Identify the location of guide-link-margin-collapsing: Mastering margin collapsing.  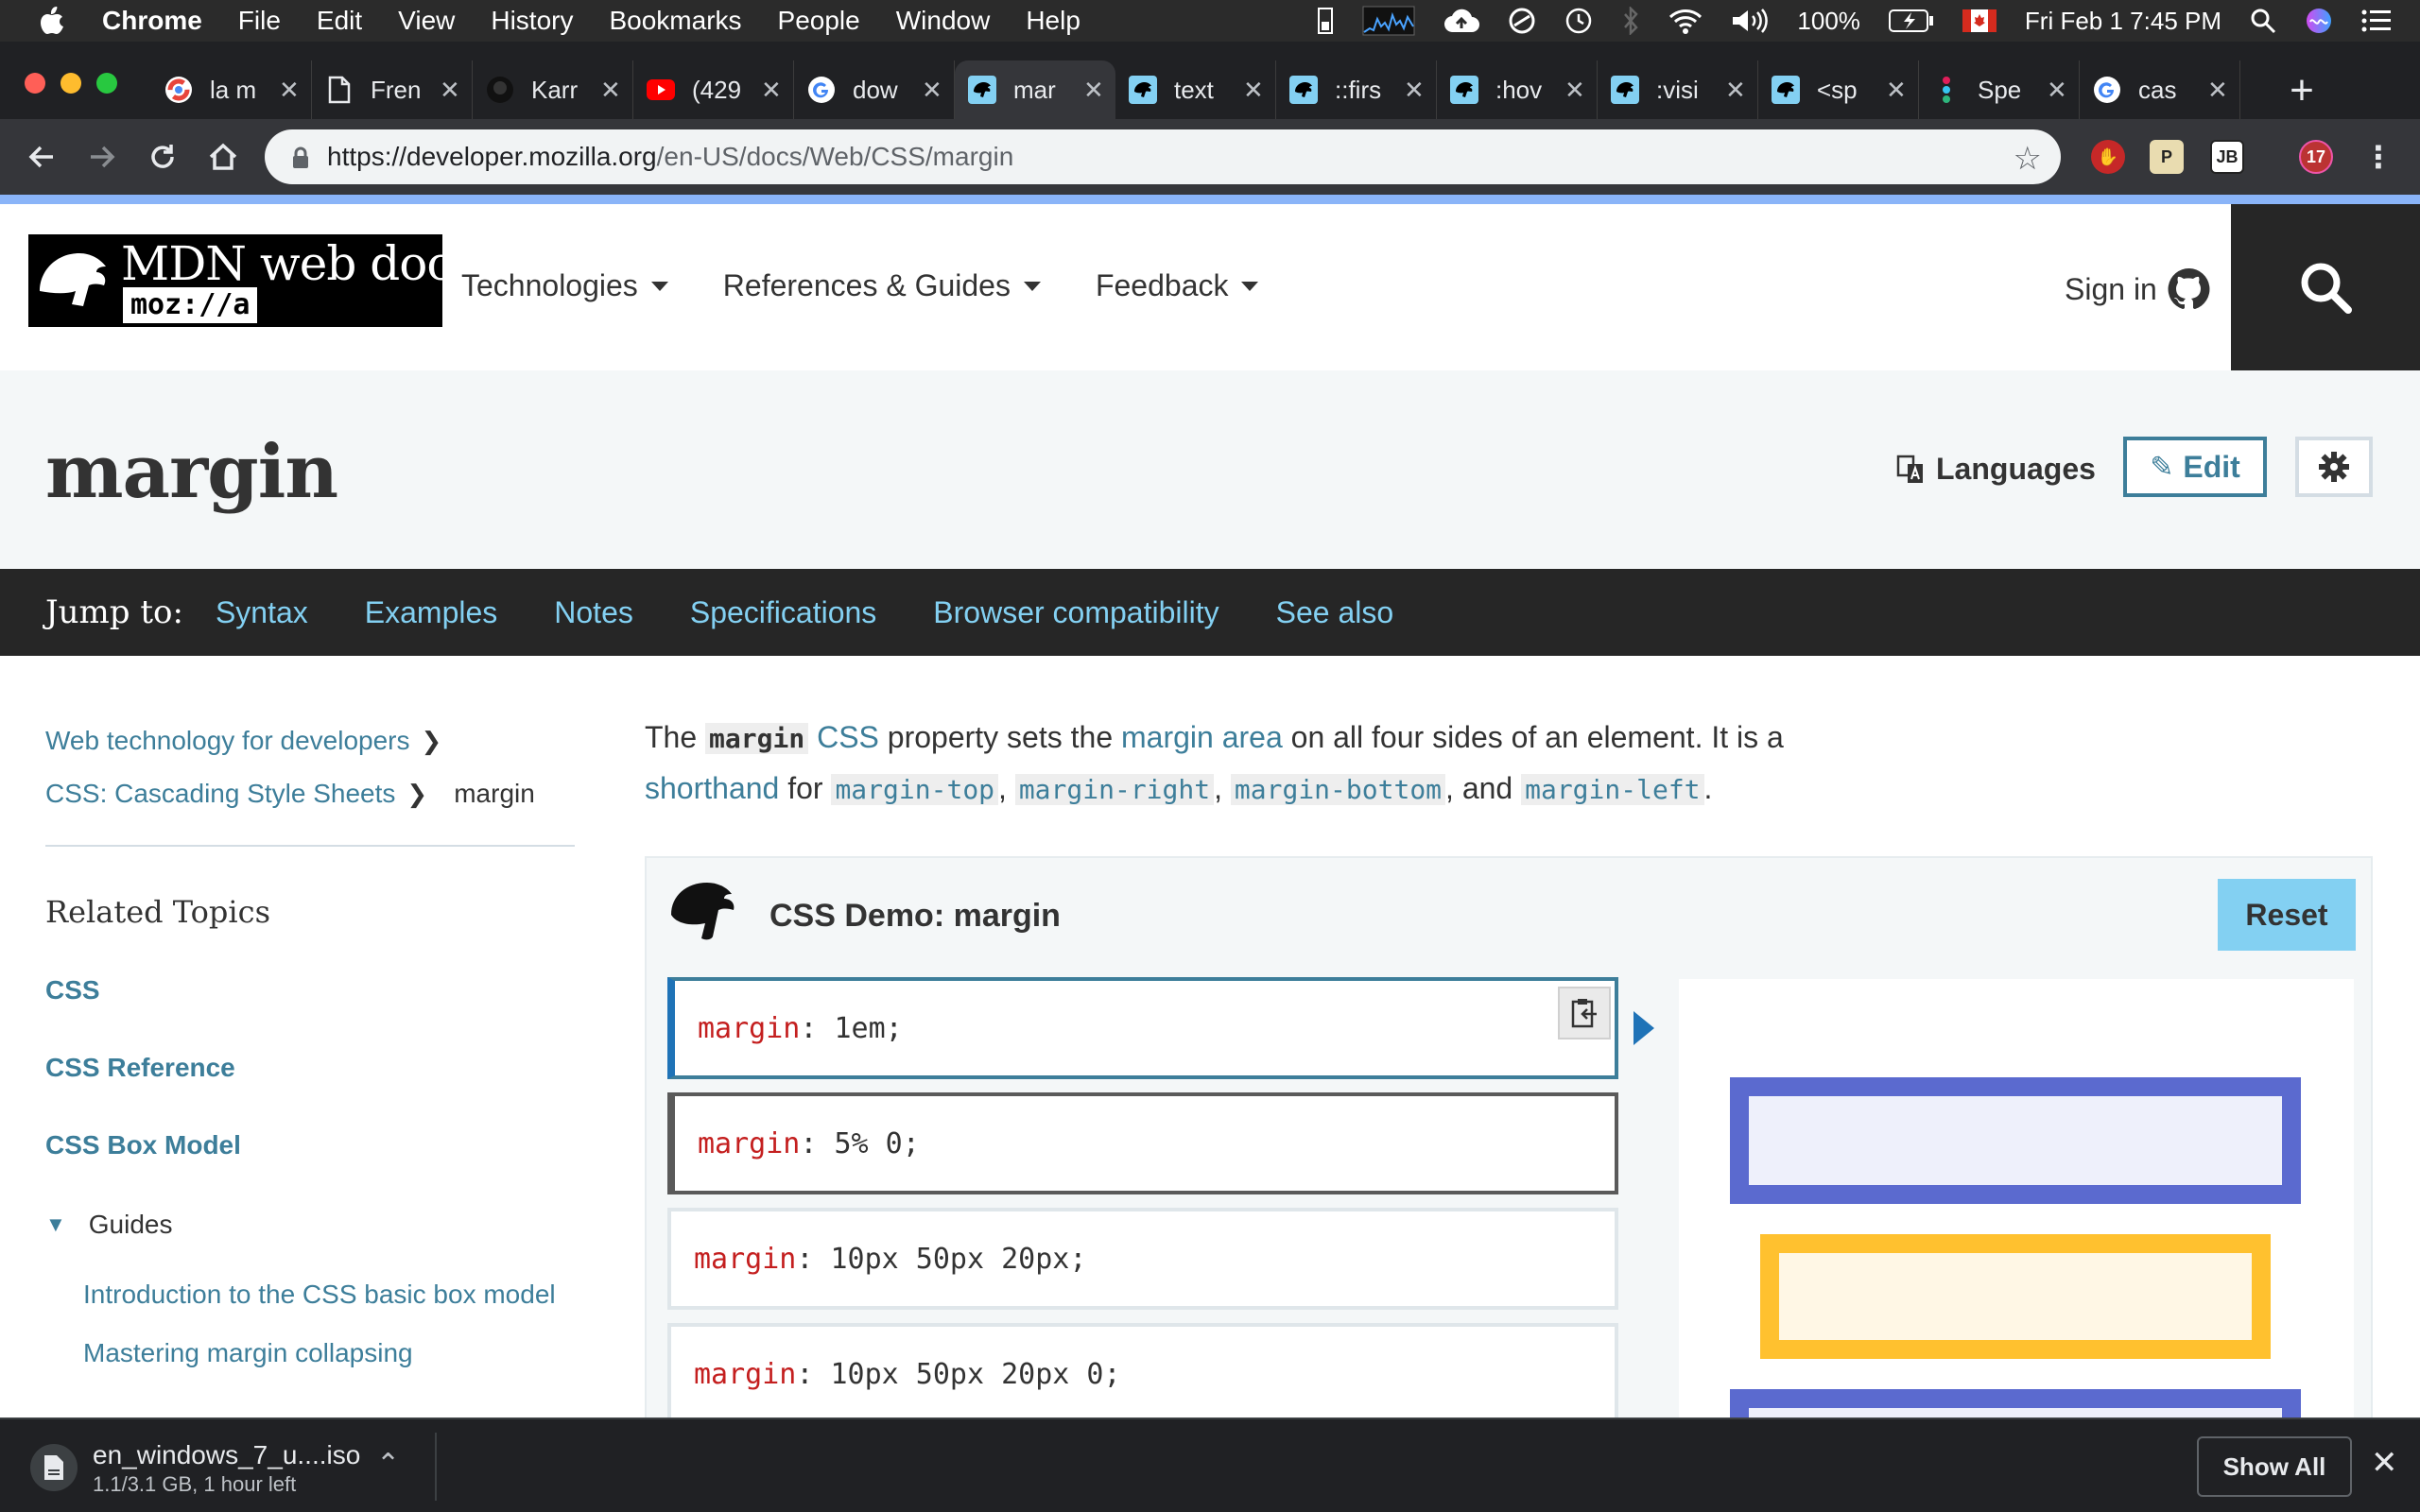
(248, 1353).